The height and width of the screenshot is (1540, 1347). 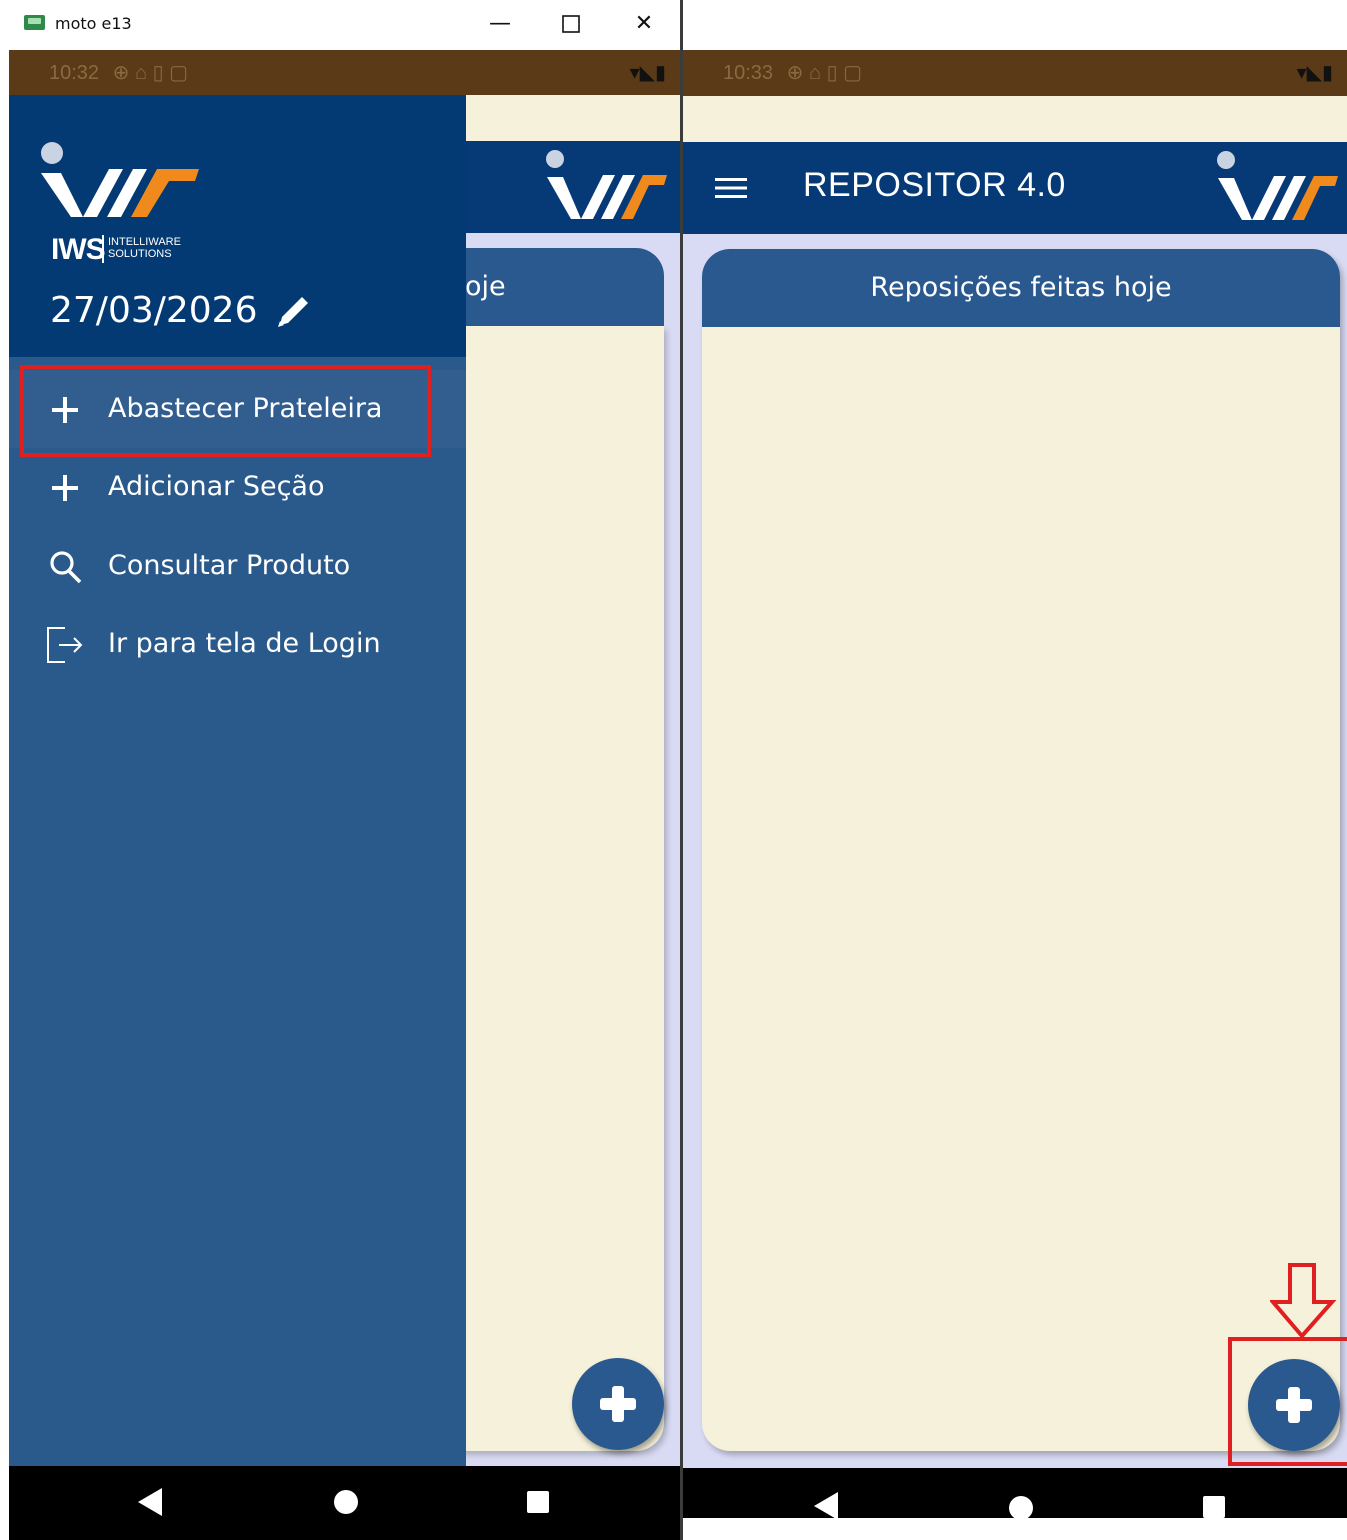 What do you see at coordinates (644, 24) in the screenshot?
I see `close-button: ✕` at bounding box center [644, 24].